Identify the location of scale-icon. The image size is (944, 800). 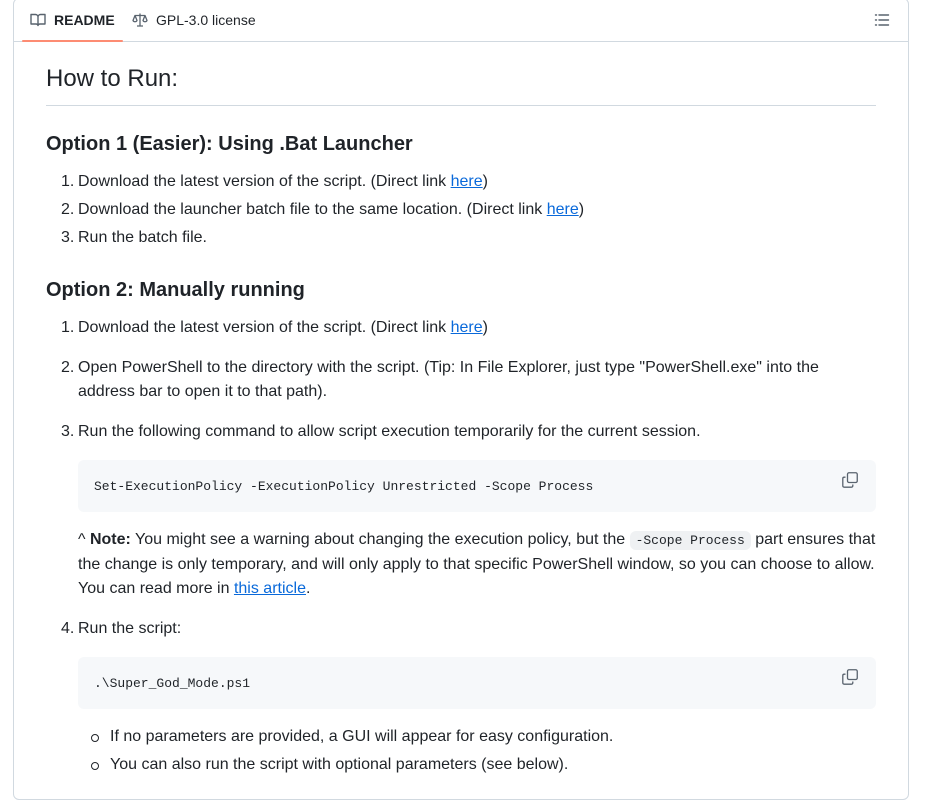
(140, 20).